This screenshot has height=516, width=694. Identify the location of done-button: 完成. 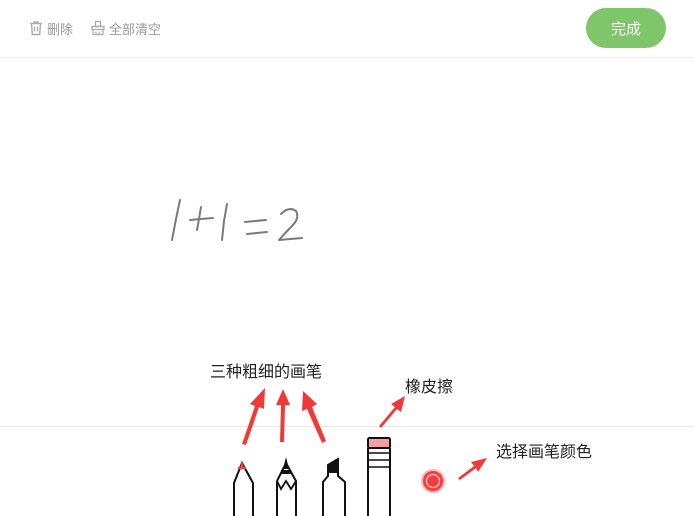
(626, 28).